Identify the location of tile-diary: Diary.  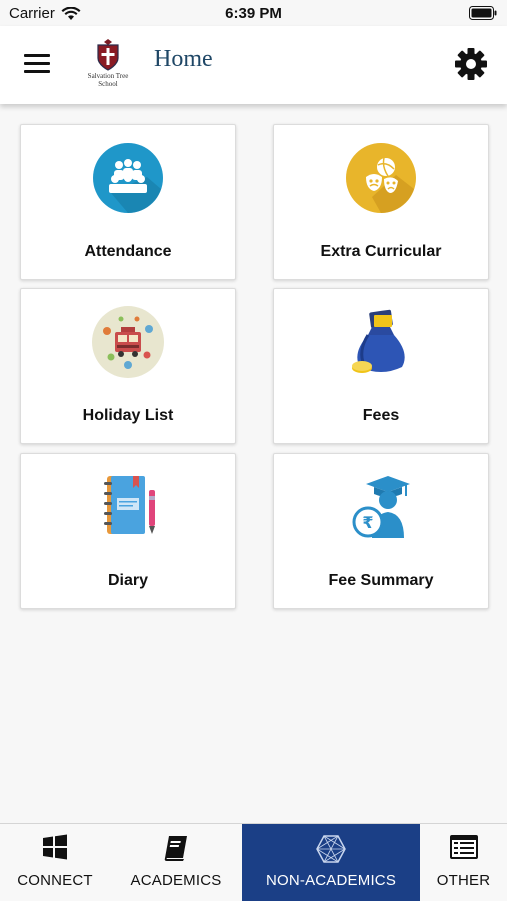
(128, 531).